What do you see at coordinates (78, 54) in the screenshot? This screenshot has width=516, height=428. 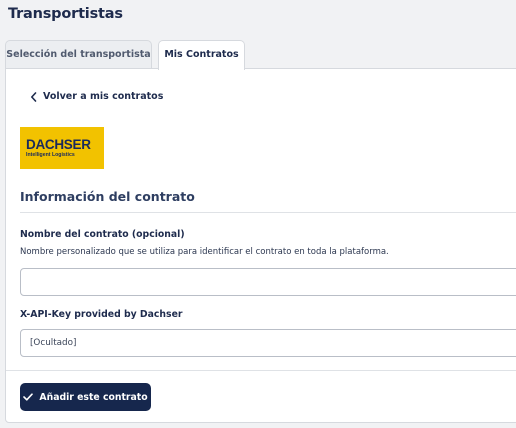 I see `tab-carrier-selection: Selección del transportista` at bounding box center [78, 54].